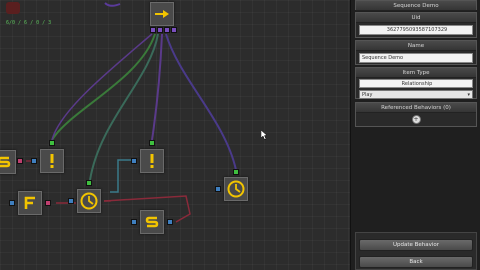 The width and height of the screenshot is (480, 270). Describe the element at coordinates (416, 30) in the screenshot. I see `uid-field: 3627795093587107329` at that location.